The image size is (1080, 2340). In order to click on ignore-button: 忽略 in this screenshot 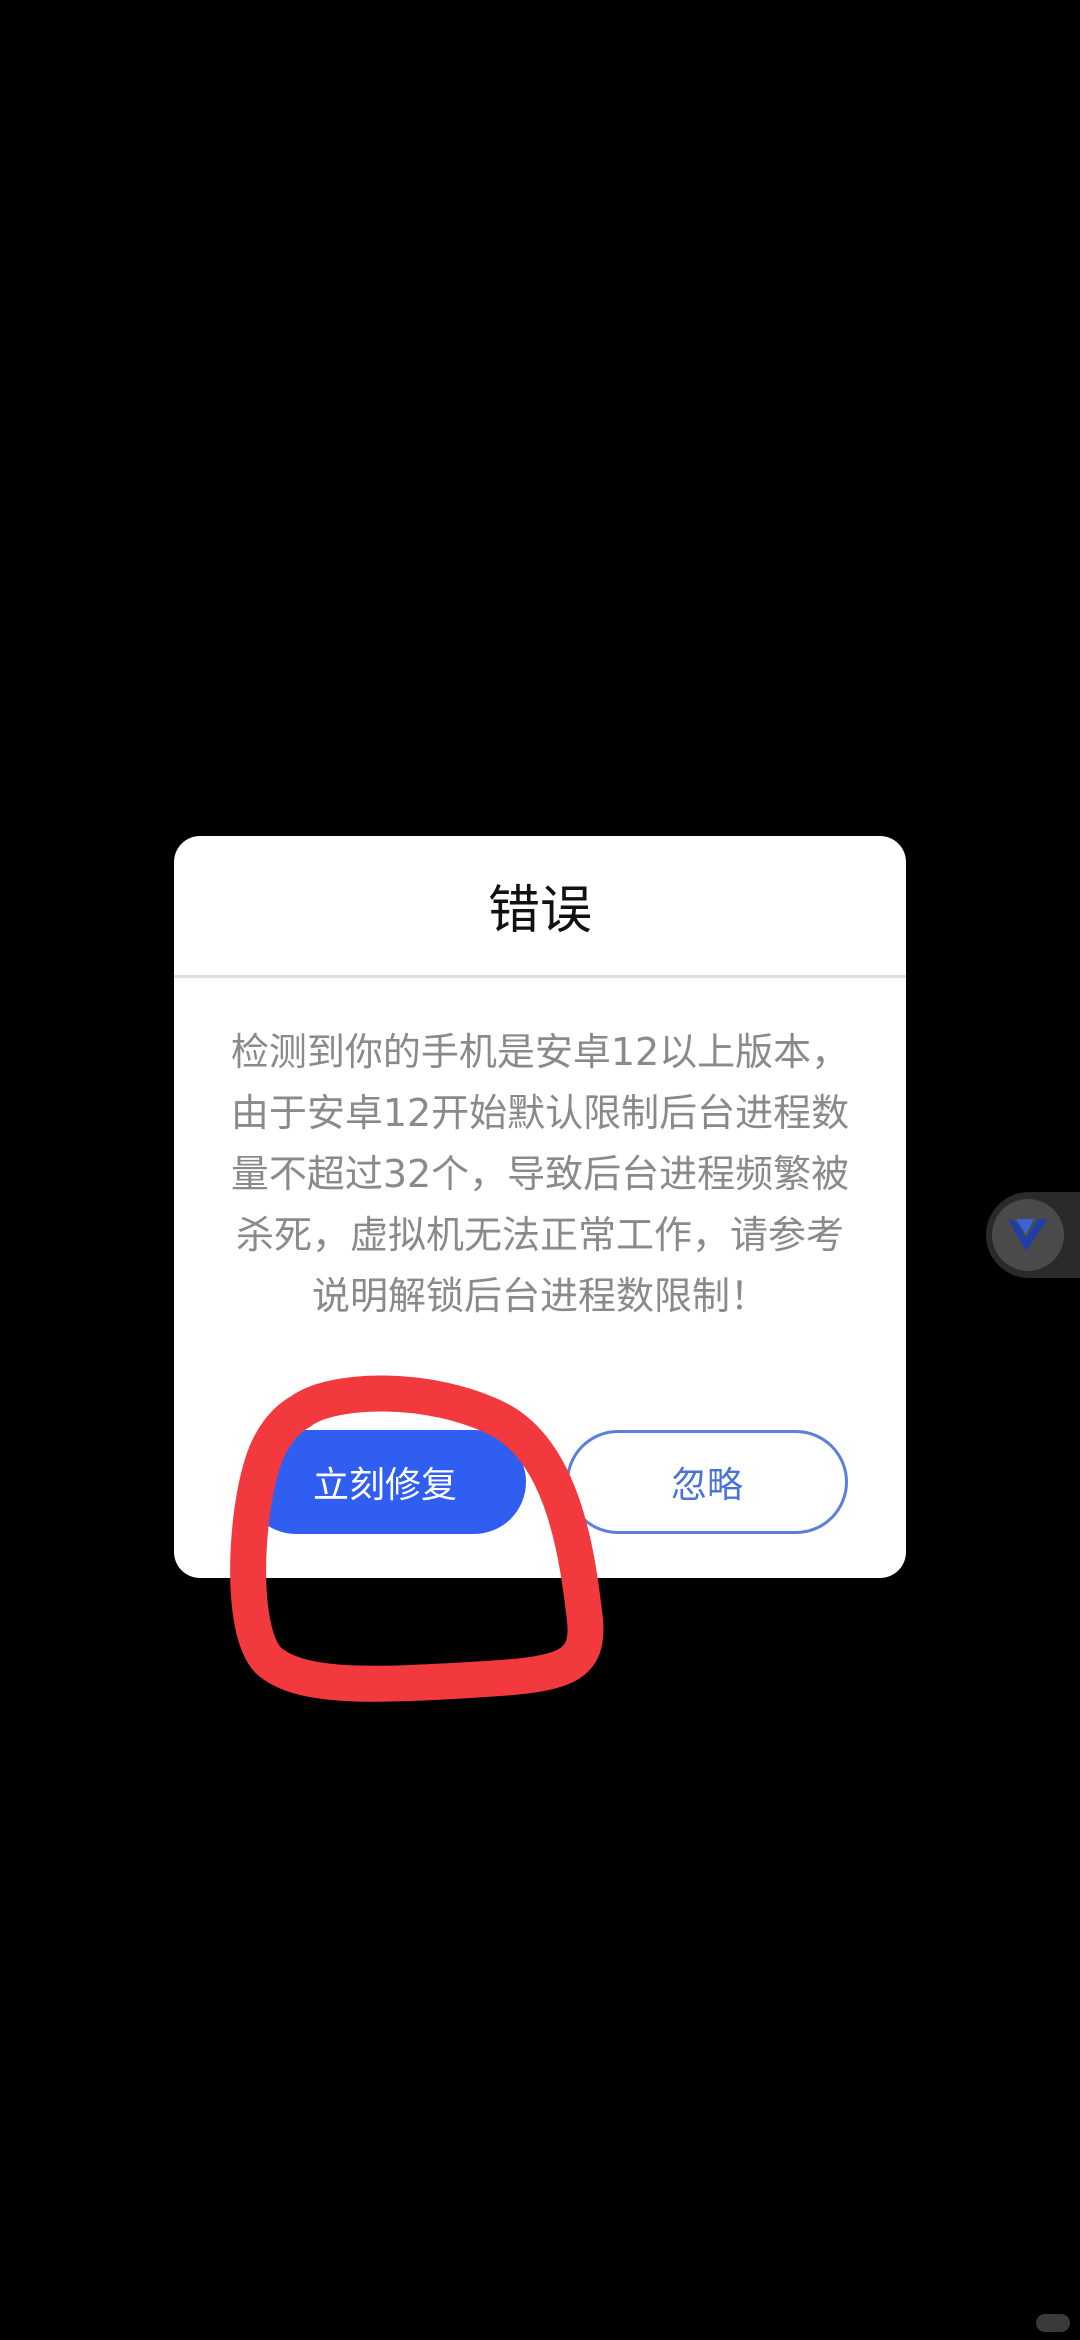, I will do `click(707, 1482)`.